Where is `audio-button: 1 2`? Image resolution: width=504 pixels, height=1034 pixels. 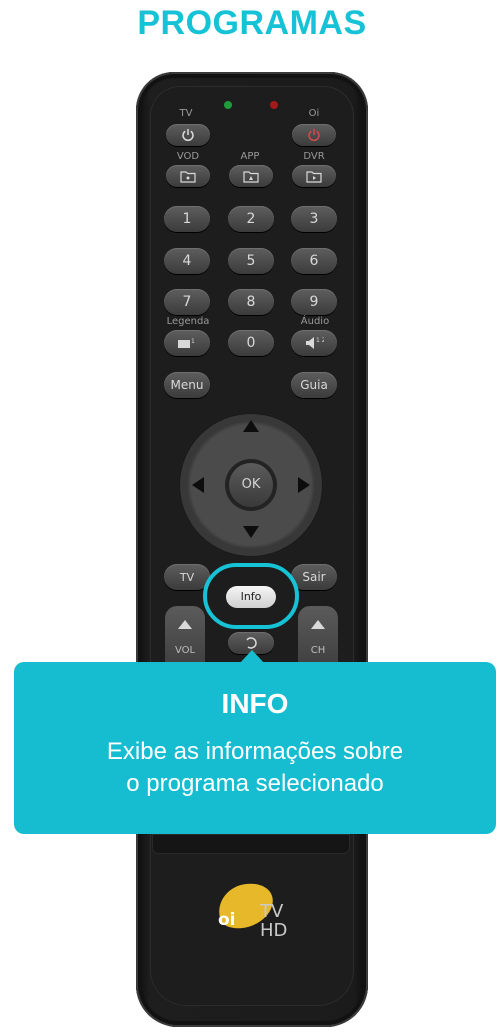 audio-button: 1 2 is located at coordinates (314, 343).